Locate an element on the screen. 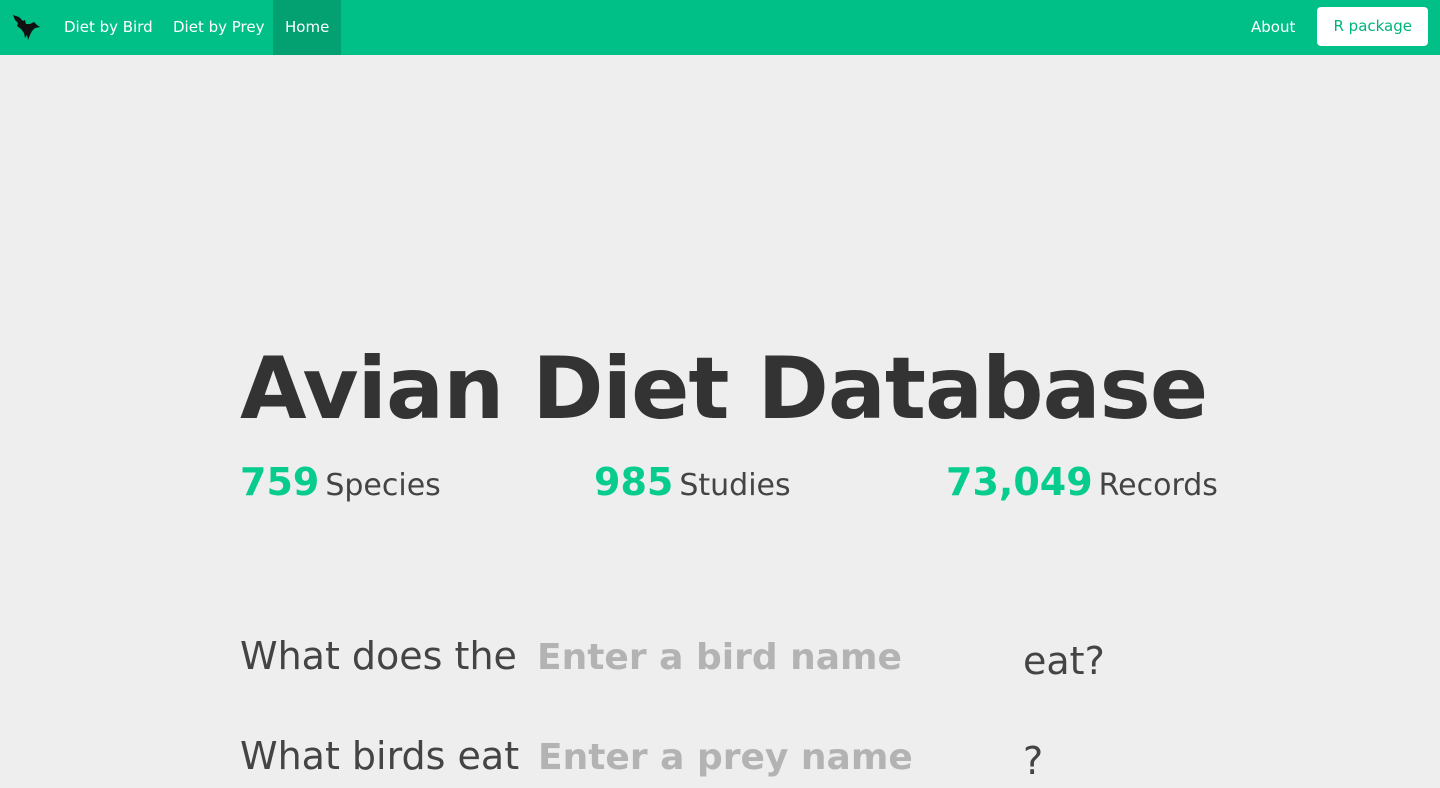 The image size is (1440, 788). stat-species-value: 759 is located at coordinates (280, 482).